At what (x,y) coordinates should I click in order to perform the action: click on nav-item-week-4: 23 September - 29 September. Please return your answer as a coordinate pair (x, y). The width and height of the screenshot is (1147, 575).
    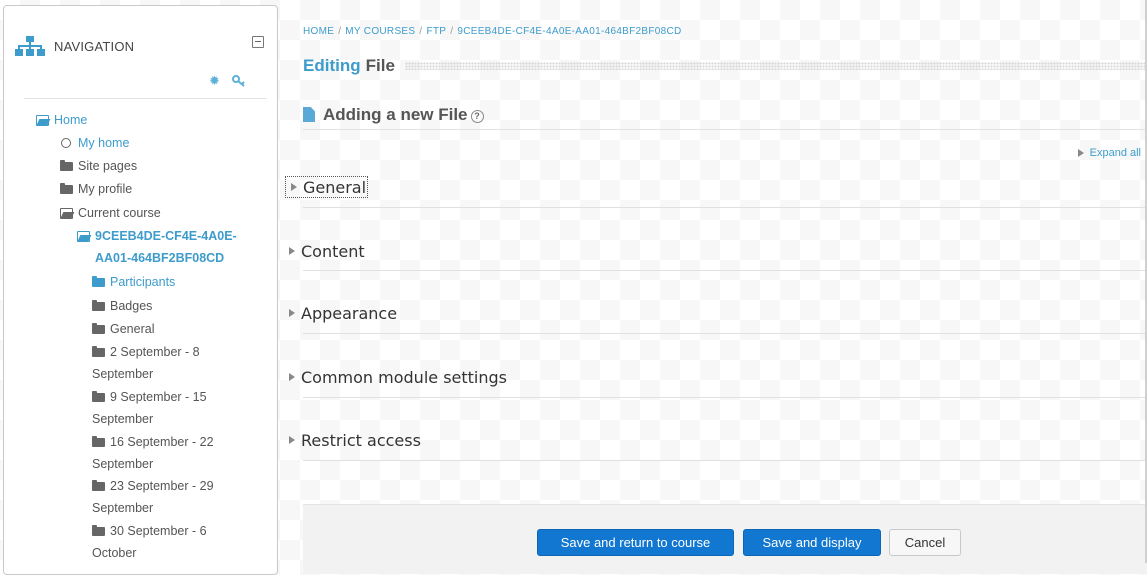
    Looking at the image, I should click on (167, 497).